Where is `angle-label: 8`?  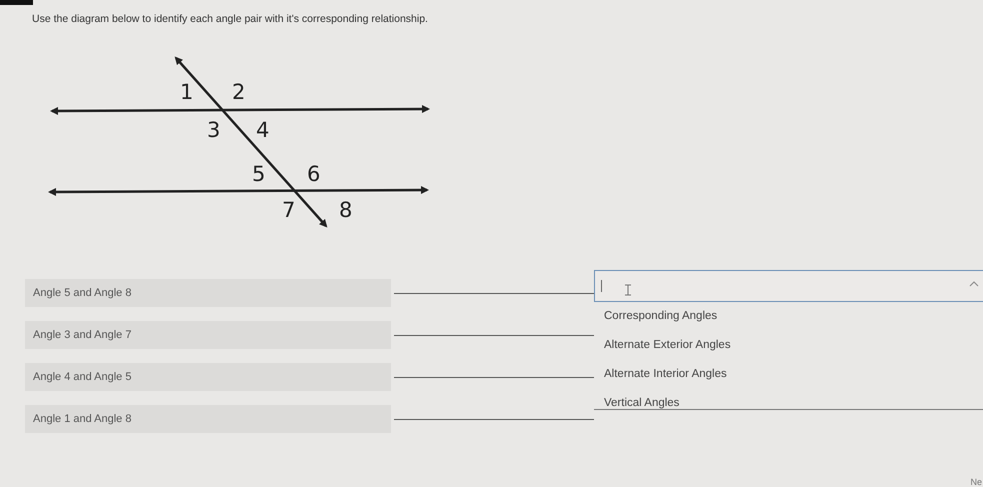 angle-label: 8 is located at coordinates (345, 210).